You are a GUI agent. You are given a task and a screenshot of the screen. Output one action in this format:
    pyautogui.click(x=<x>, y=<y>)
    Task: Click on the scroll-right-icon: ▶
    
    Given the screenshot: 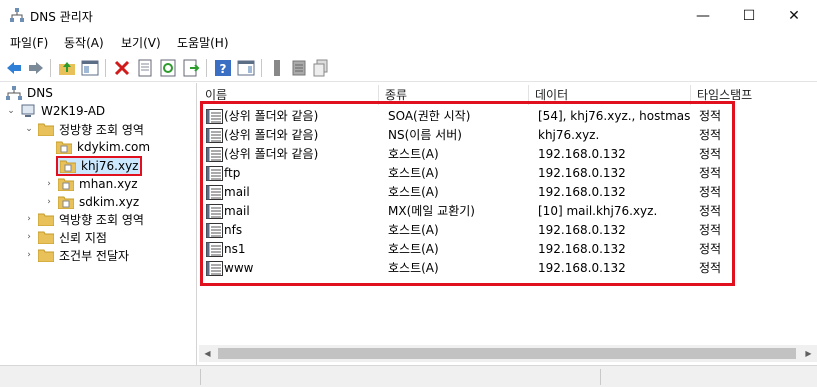 What is the action you would take?
    pyautogui.click(x=808, y=353)
    